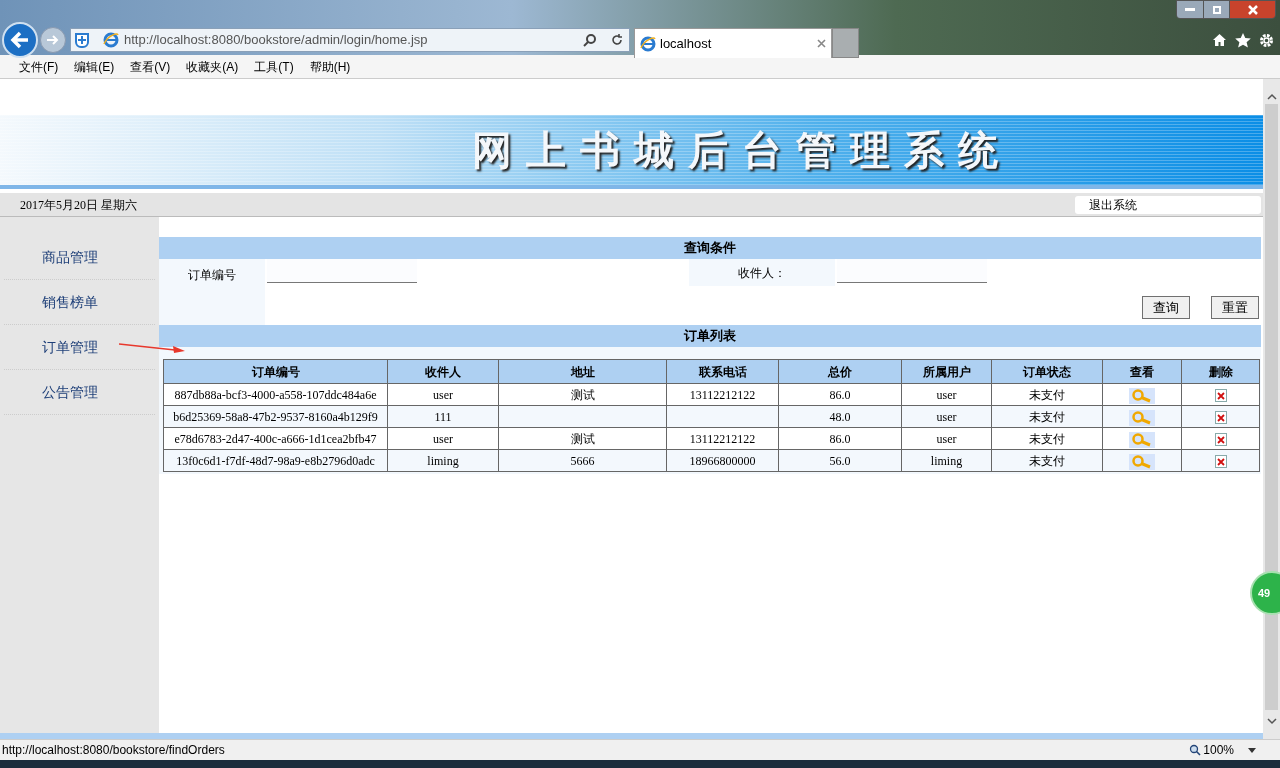  I want to click on menu-item: 文件(F), so click(39, 66).